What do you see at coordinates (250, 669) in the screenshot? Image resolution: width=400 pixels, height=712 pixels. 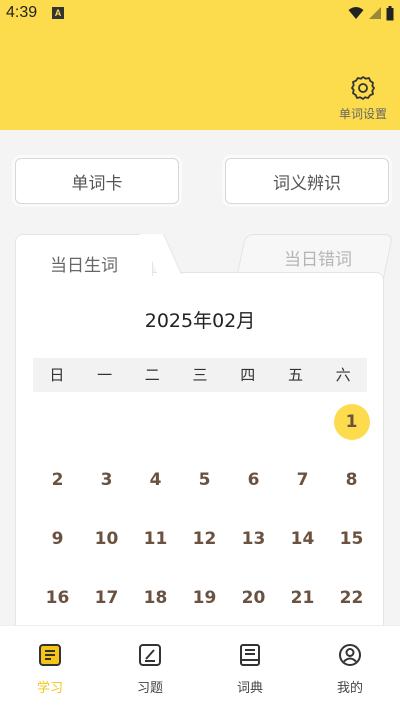 I see `nav-item-dictionary: 词典` at bounding box center [250, 669].